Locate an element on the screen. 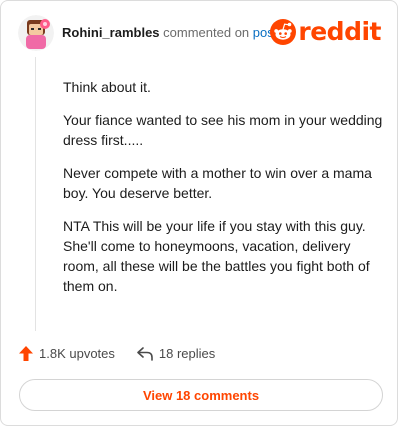 The image size is (400, 428). upvote-count: 1.8K upvotes is located at coordinates (77, 353).